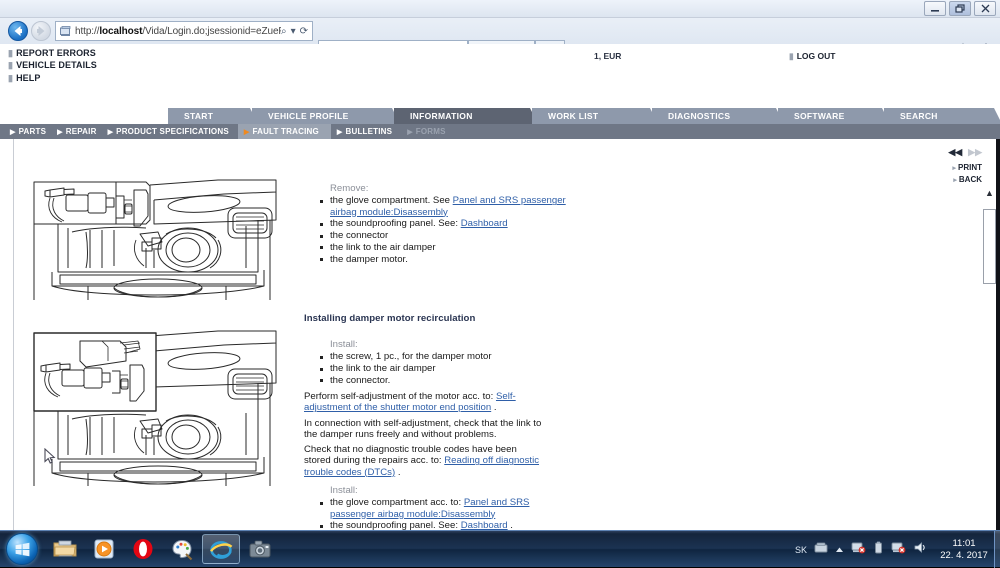 This screenshot has width=1000, height=568. I want to click on link-dashboard: Dashboard, so click(484, 223).